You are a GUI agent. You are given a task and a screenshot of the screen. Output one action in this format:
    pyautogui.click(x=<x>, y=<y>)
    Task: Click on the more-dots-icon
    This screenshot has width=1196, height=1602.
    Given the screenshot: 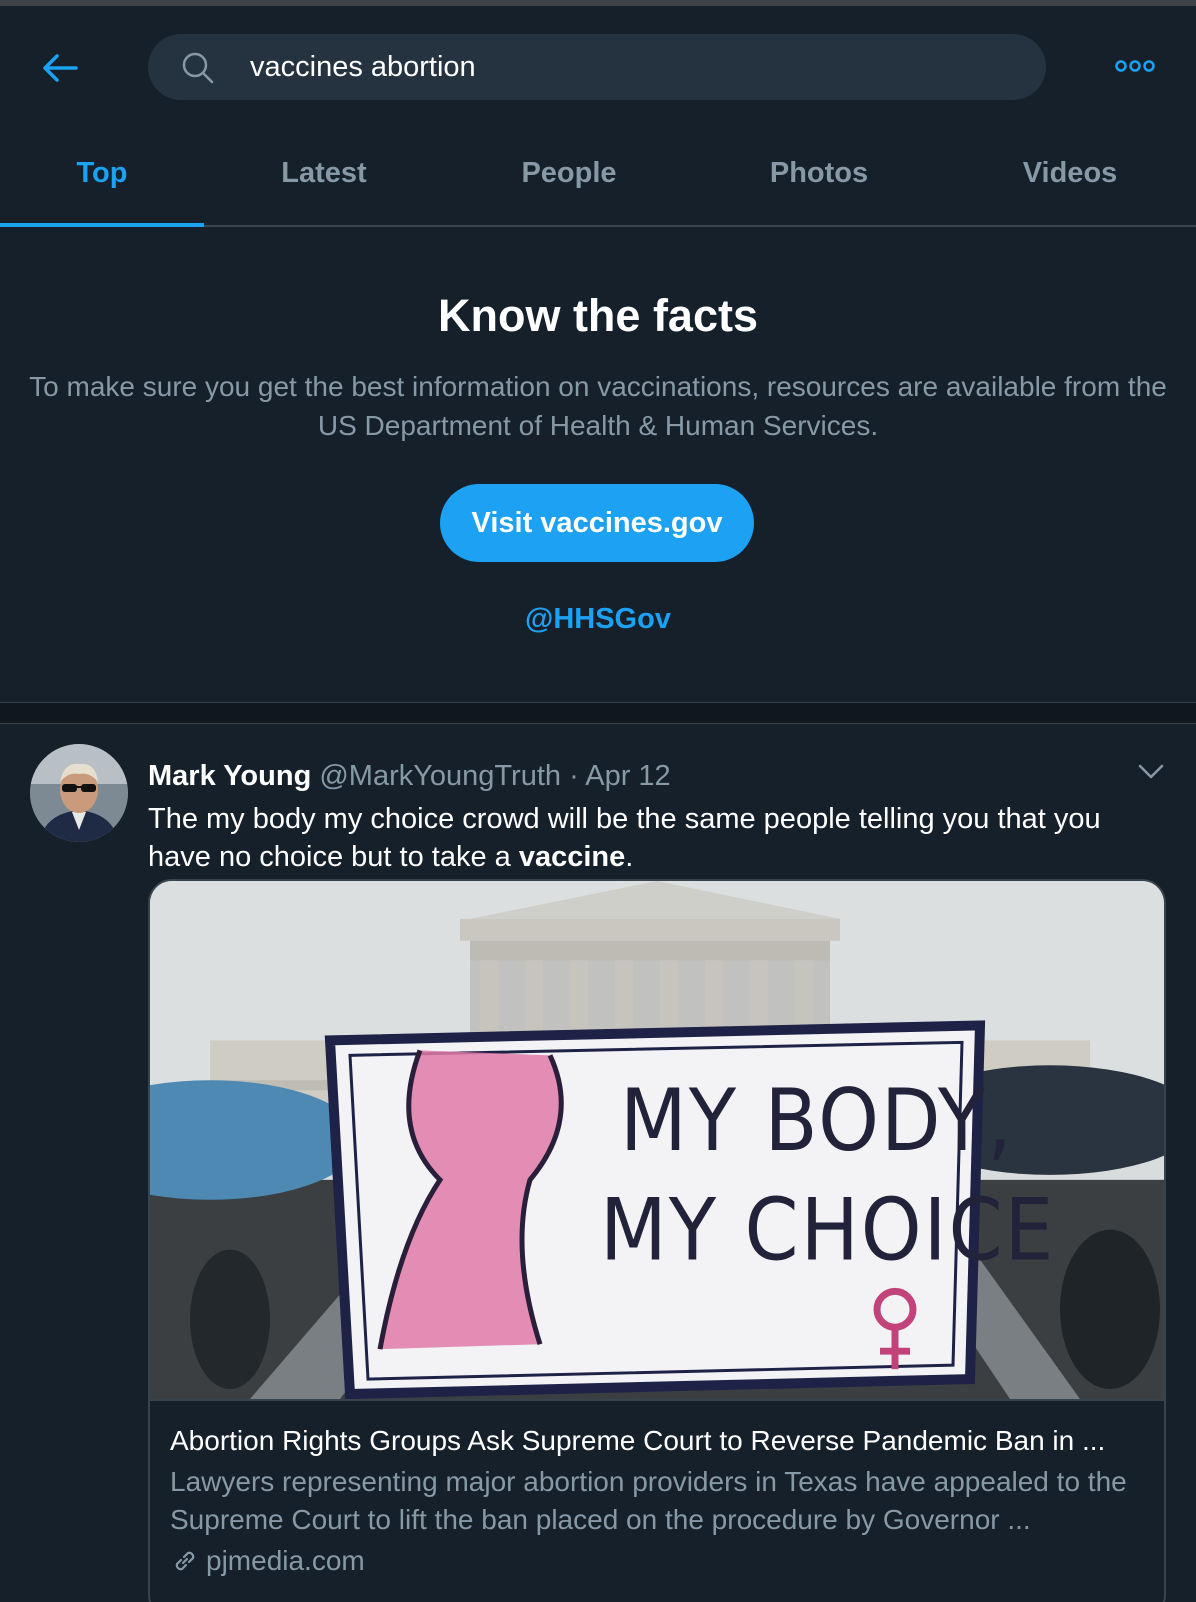 What is the action you would take?
    pyautogui.click(x=1135, y=66)
    